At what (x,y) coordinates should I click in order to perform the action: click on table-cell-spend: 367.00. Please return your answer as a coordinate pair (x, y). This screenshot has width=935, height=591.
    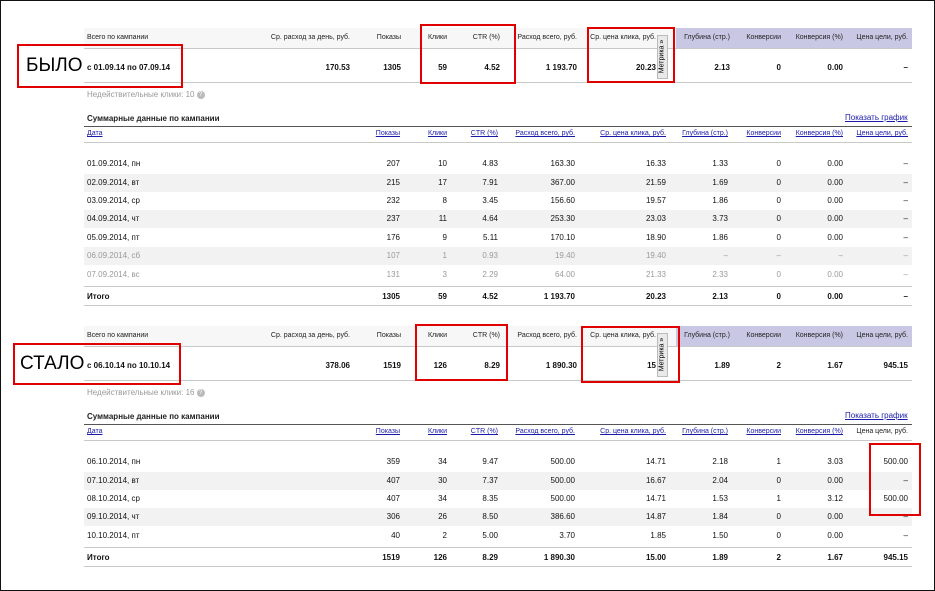
    Looking at the image, I should click on (562, 182).